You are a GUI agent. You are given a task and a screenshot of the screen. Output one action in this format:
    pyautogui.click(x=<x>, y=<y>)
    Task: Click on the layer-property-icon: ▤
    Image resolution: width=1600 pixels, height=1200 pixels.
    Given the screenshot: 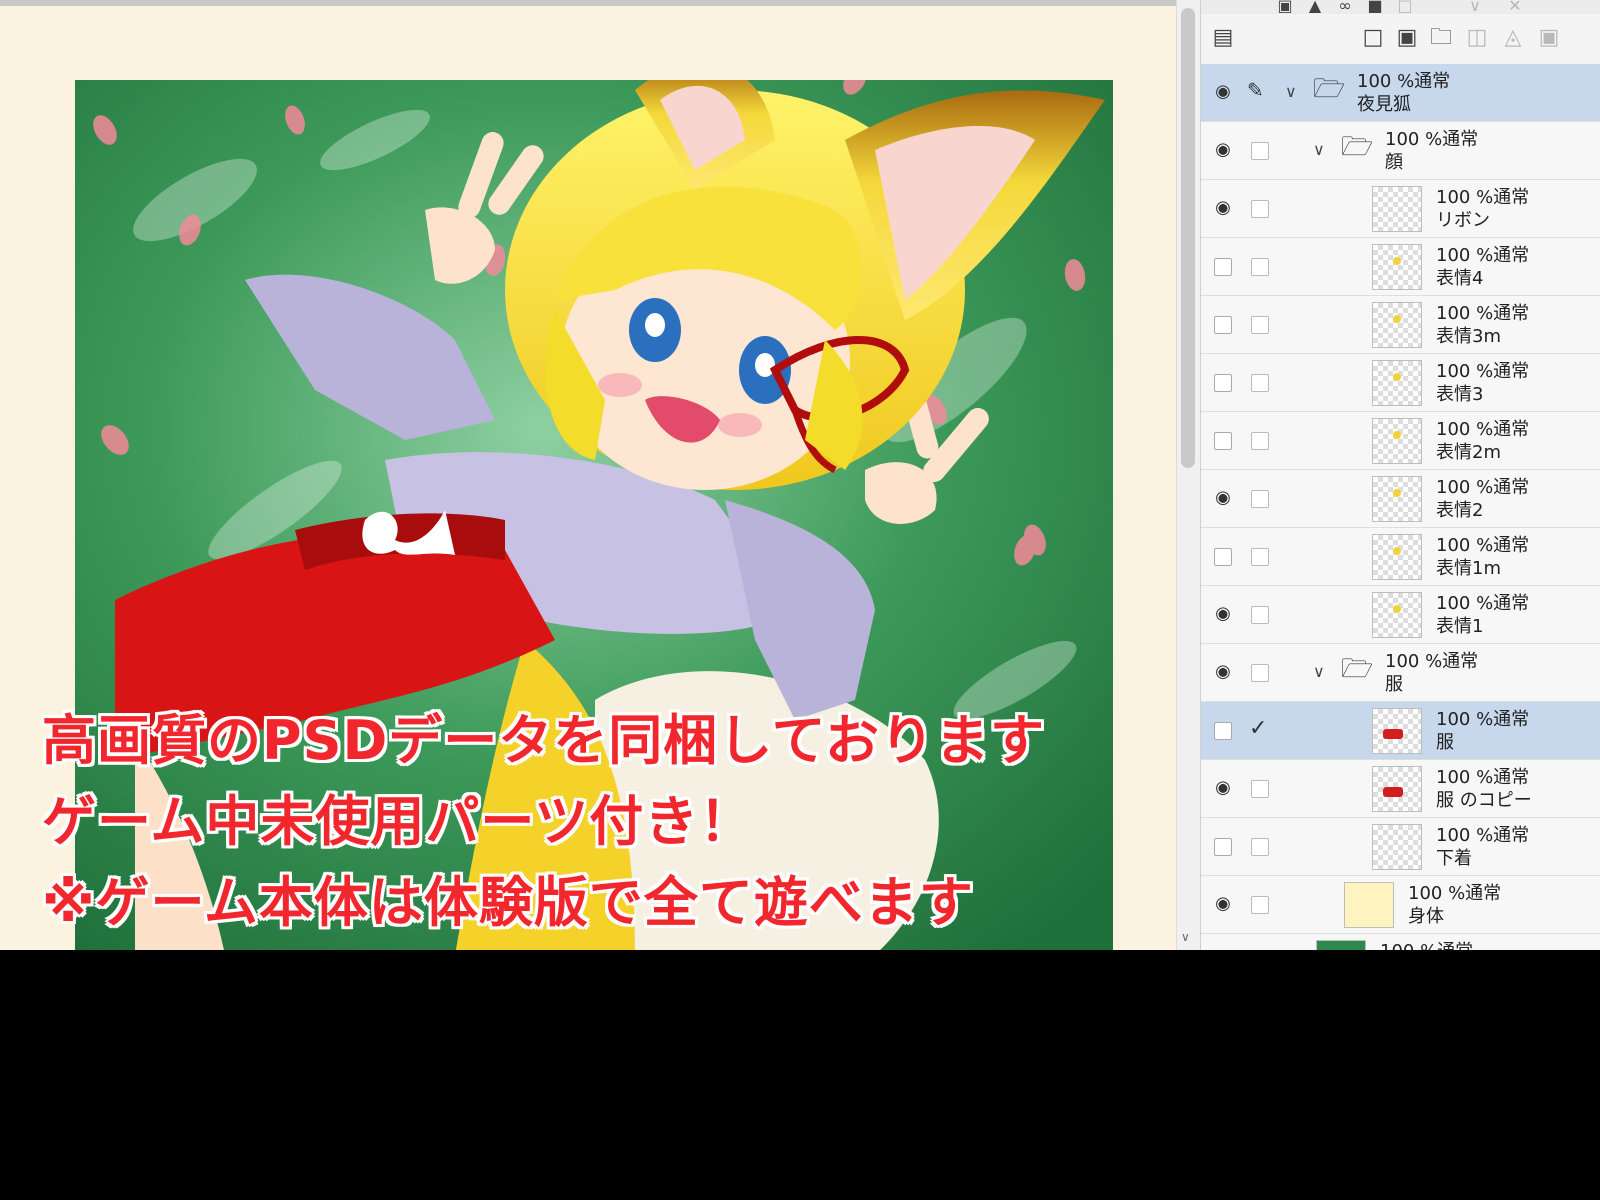 What is the action you would take?
    pyautogui.click(x=1223, y=38)
    